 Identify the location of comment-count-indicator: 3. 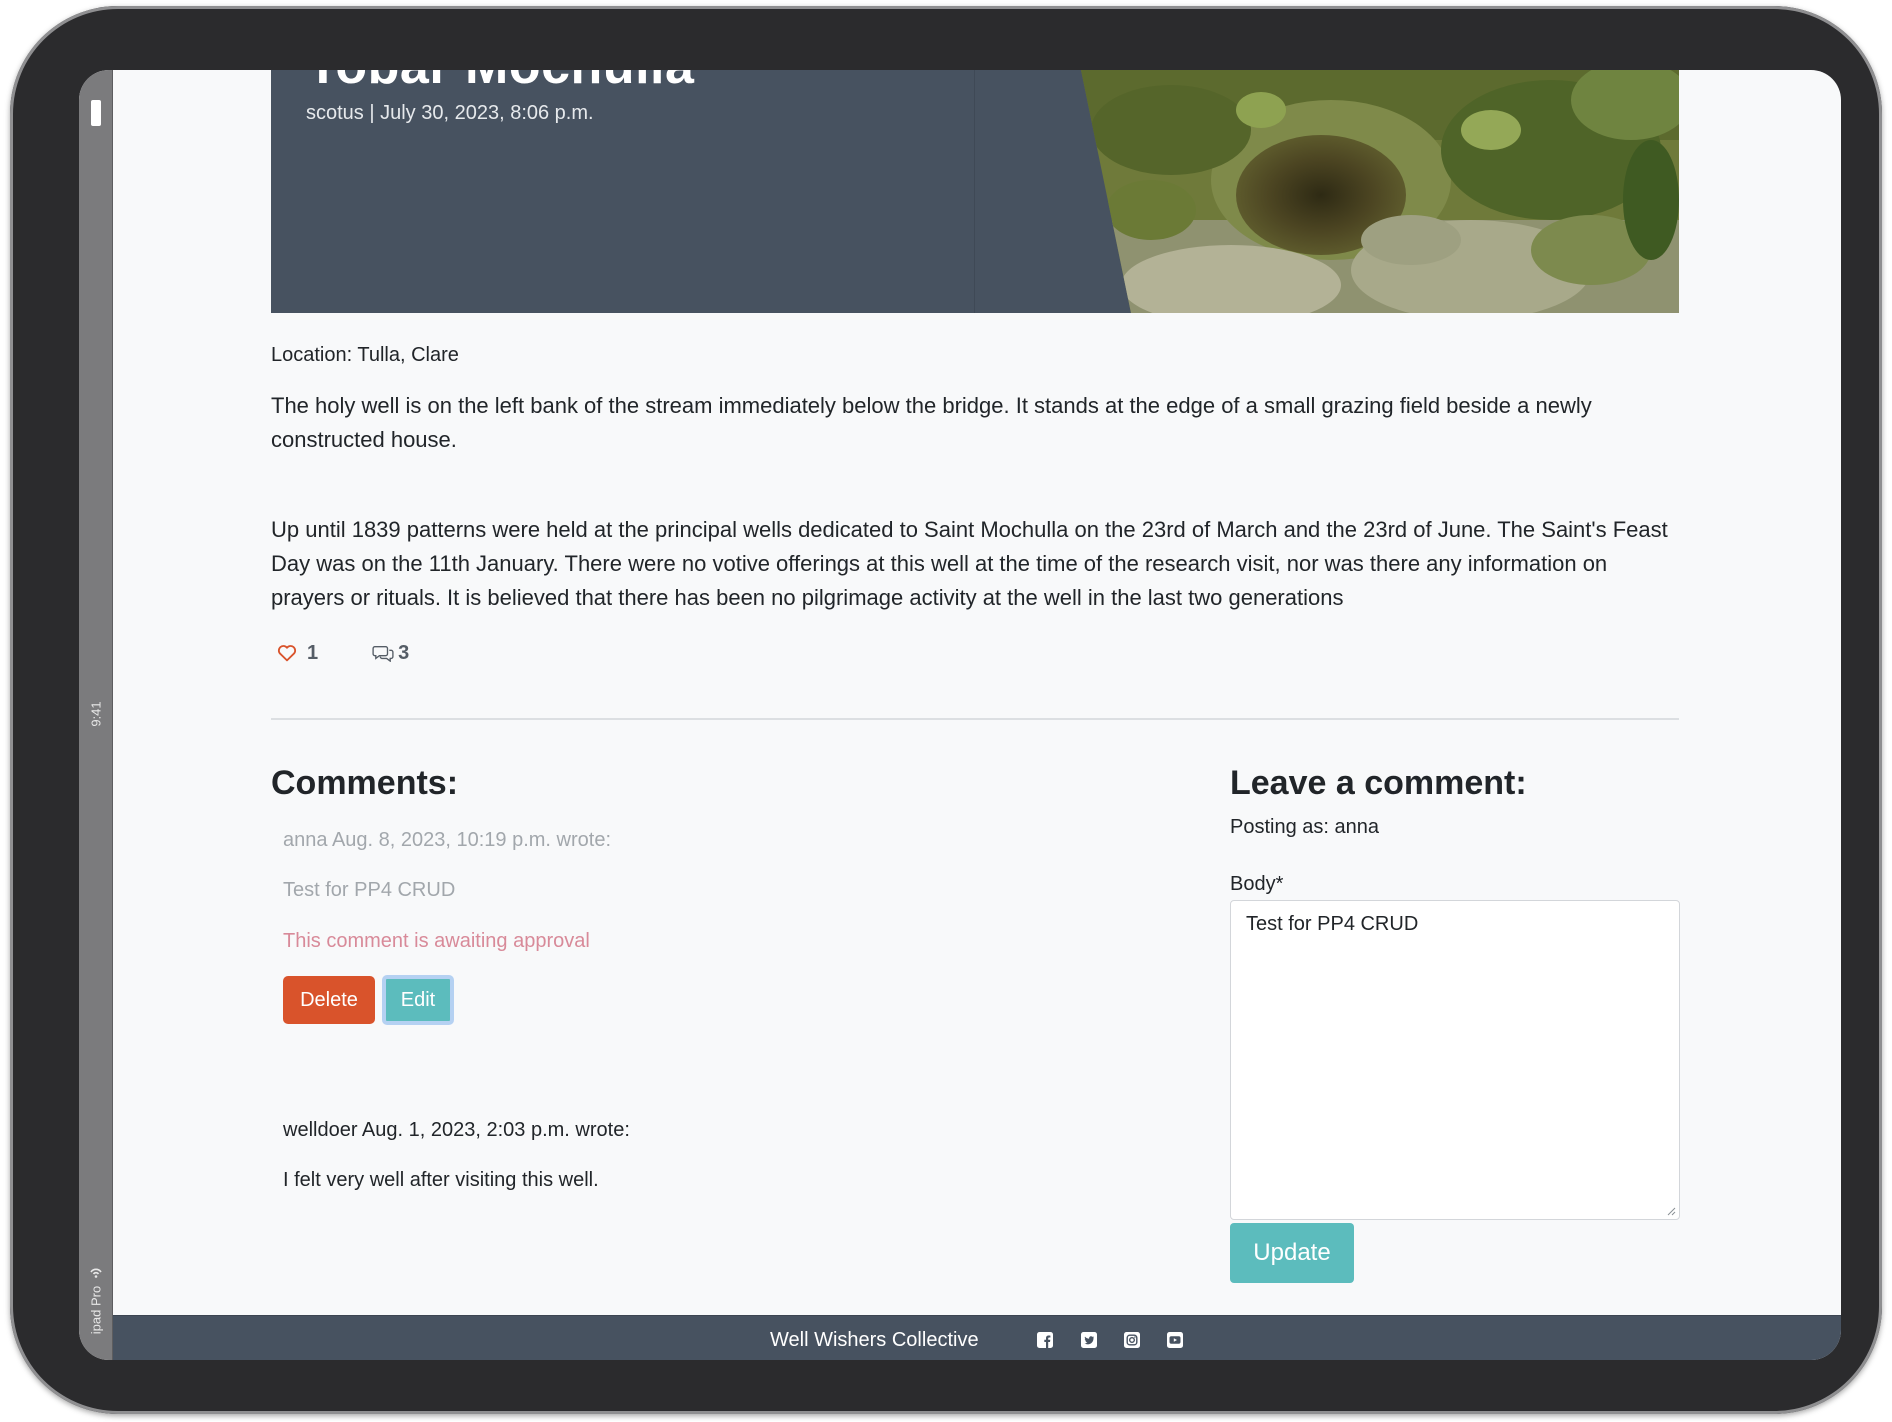
(390, 653).